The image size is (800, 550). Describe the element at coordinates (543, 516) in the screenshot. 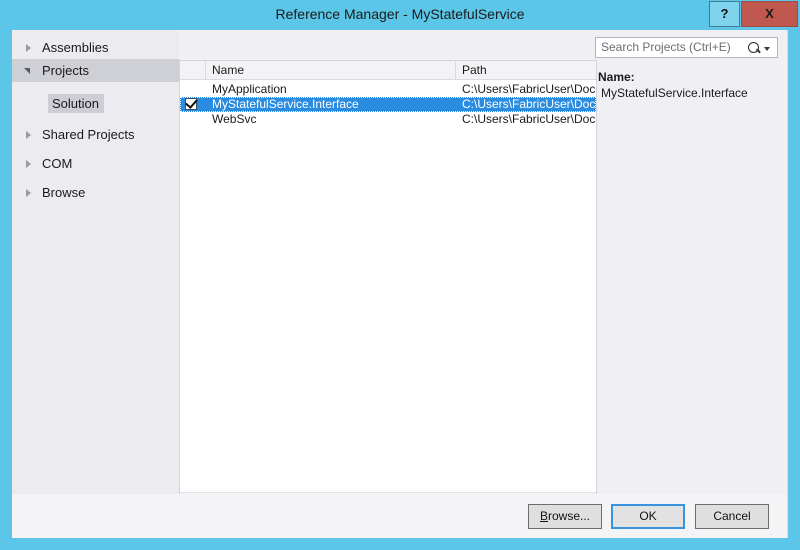

I see `browse-accel-letter: B` at that location.